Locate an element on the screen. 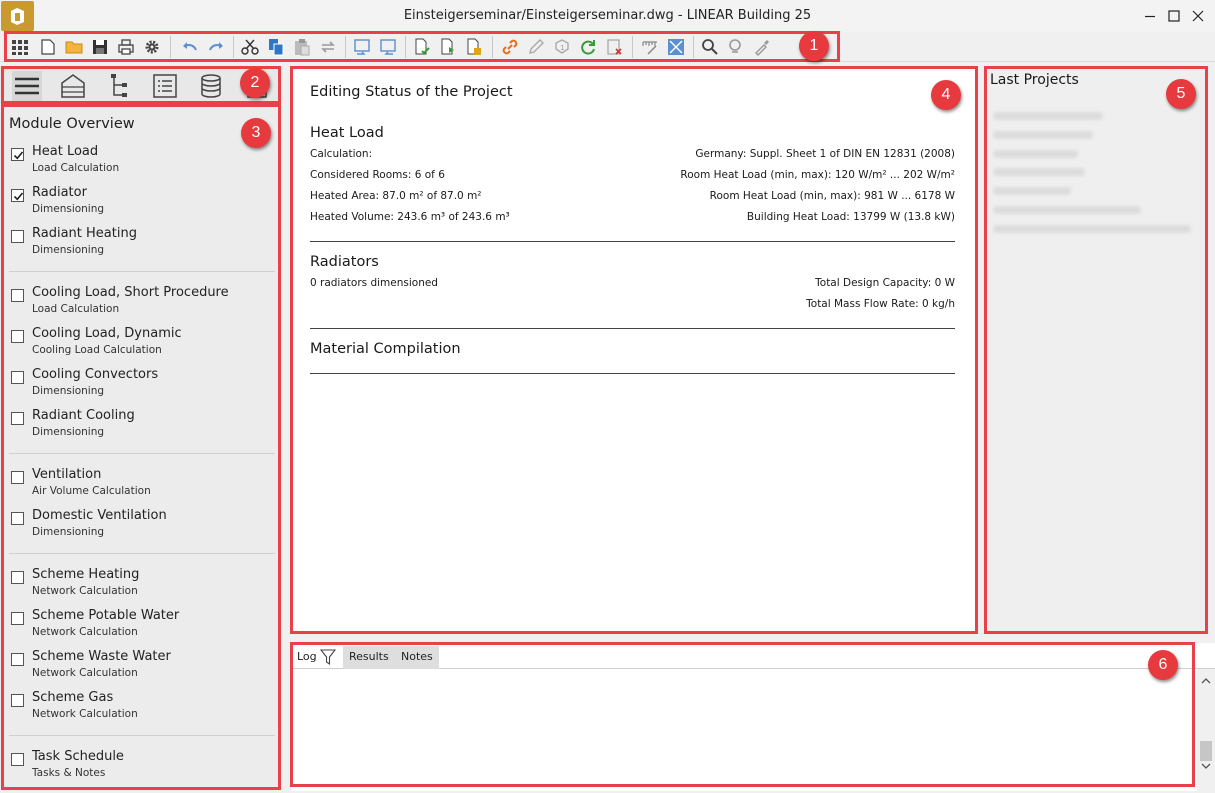 The image size is (1215, 793). redo-icon is located at coordinates (216, 47).